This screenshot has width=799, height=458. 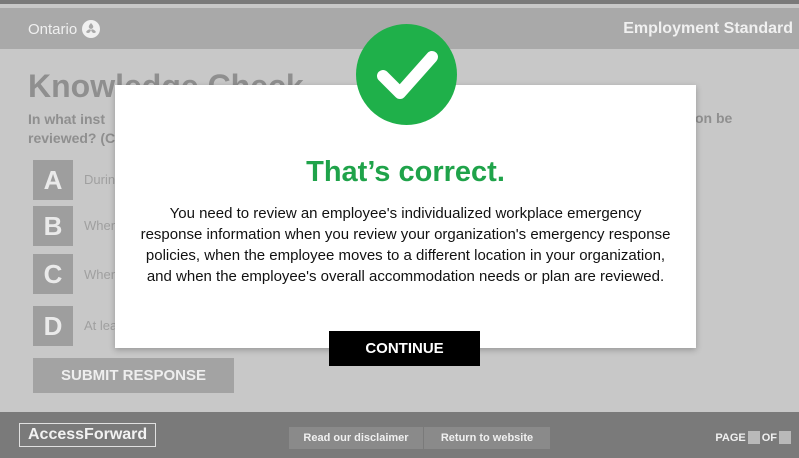 I want to click on question-tail: on be, so click(x=714, y=118).